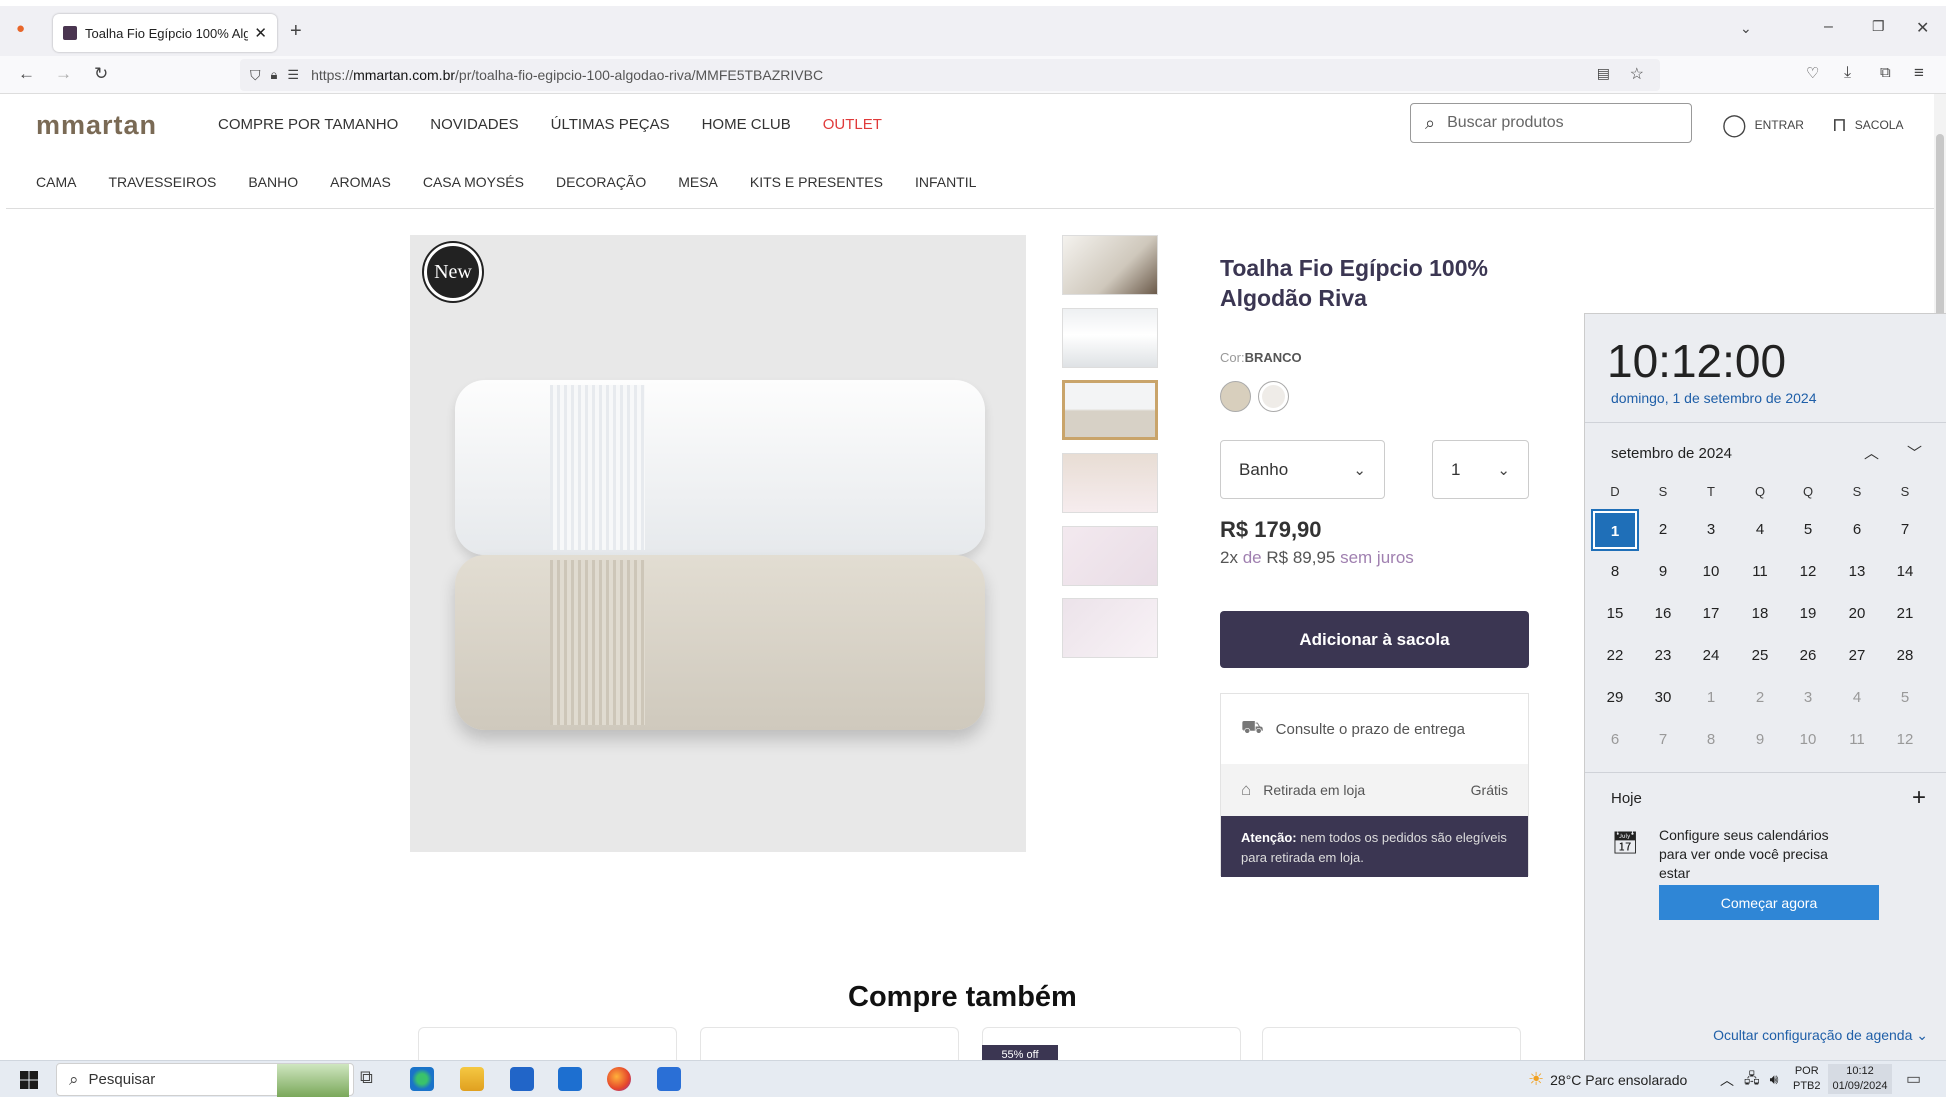 This screenshot has width=1946, height=1097. I want to click on store-pickup-row: ⌂ Retirada em loja Grátis, so click(1374, 790).